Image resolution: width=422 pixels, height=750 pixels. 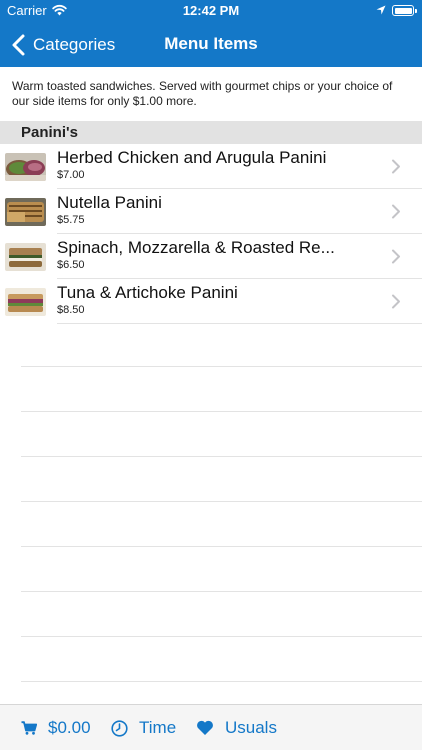 I want to click on usuals-button: Usuals, so click(x=236, y=727).